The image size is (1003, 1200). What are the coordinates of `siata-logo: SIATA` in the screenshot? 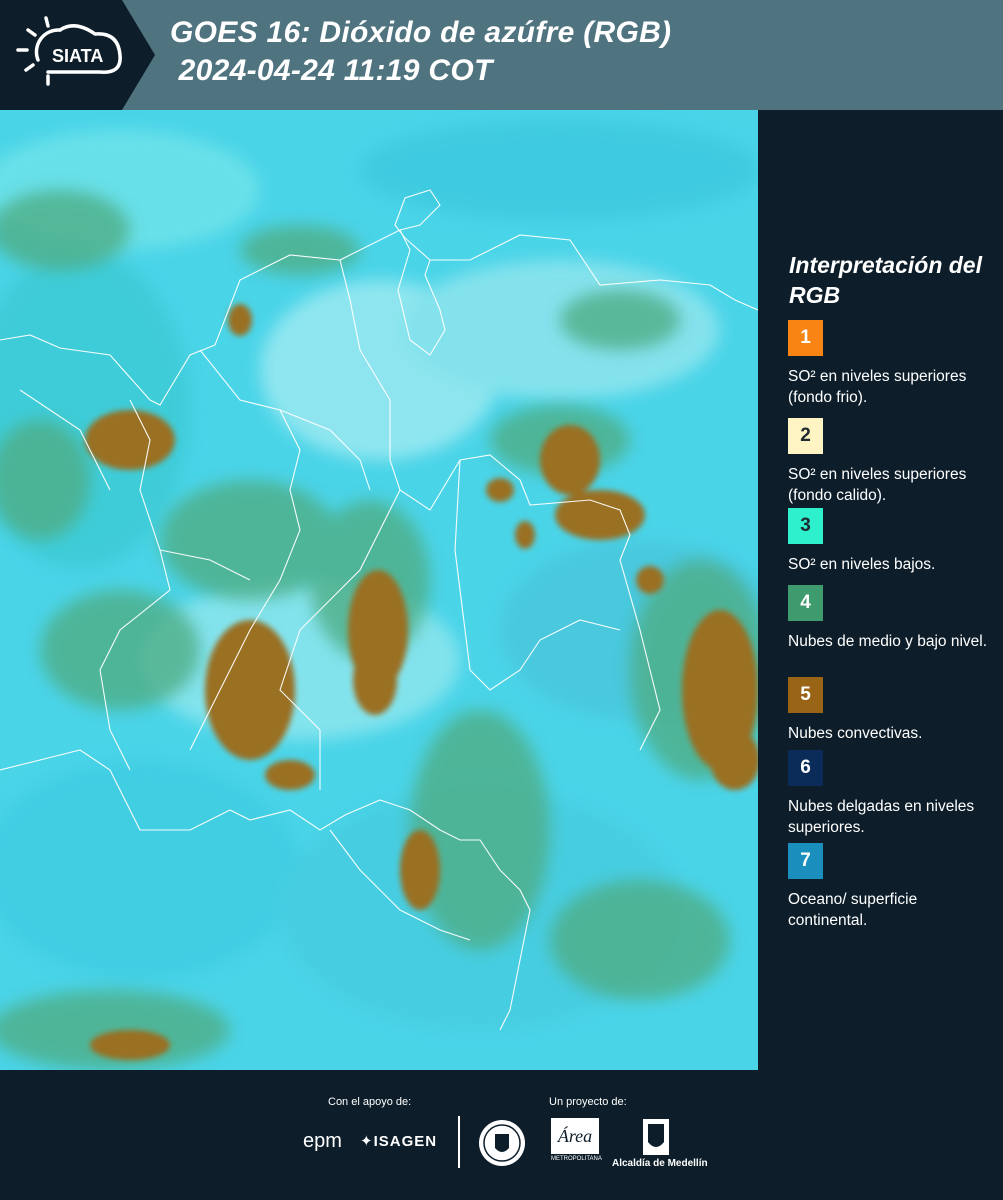 It's located at (77, 55).